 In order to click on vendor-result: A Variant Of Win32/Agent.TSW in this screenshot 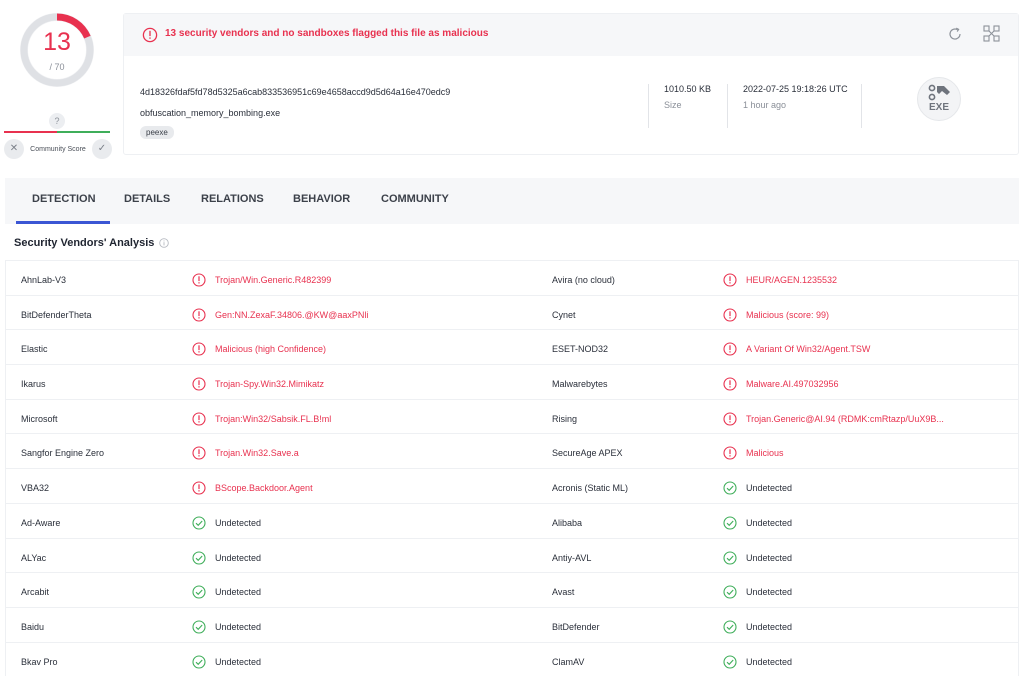, I will do `click(796, 349)`.